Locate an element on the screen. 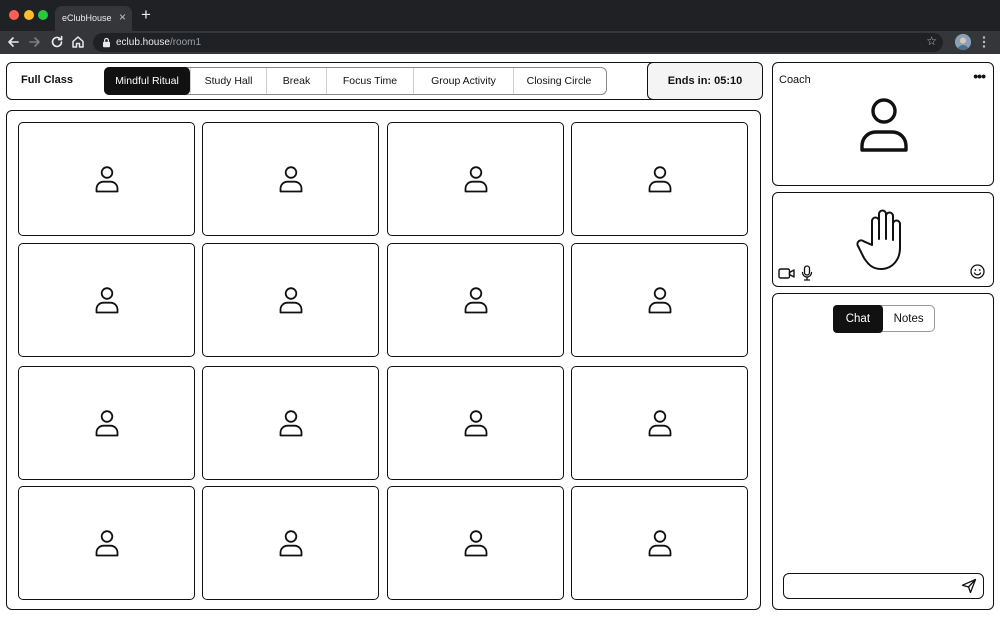 This screenshot has height=625, width=1000. url-text: eclub.house/room1 is located at coordinates (158, 42).